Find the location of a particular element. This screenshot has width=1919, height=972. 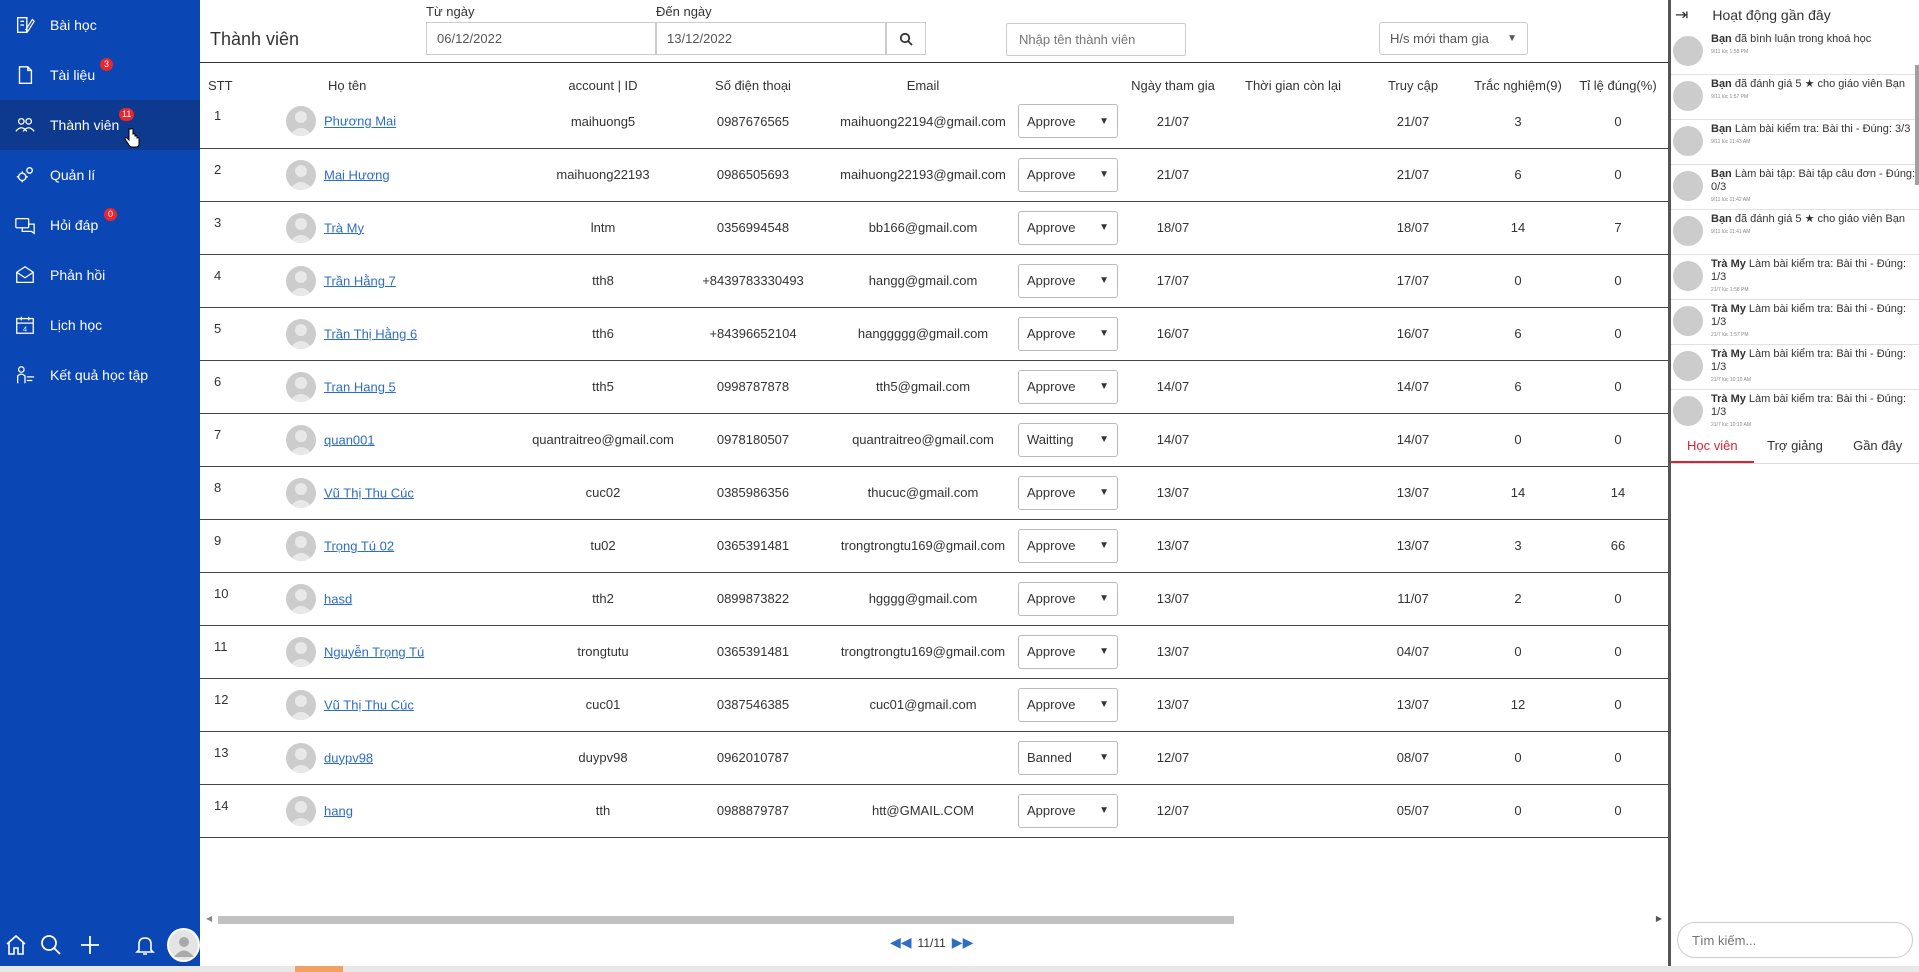

member-name-link: Phương Mai is located at coordinates (360, 121).